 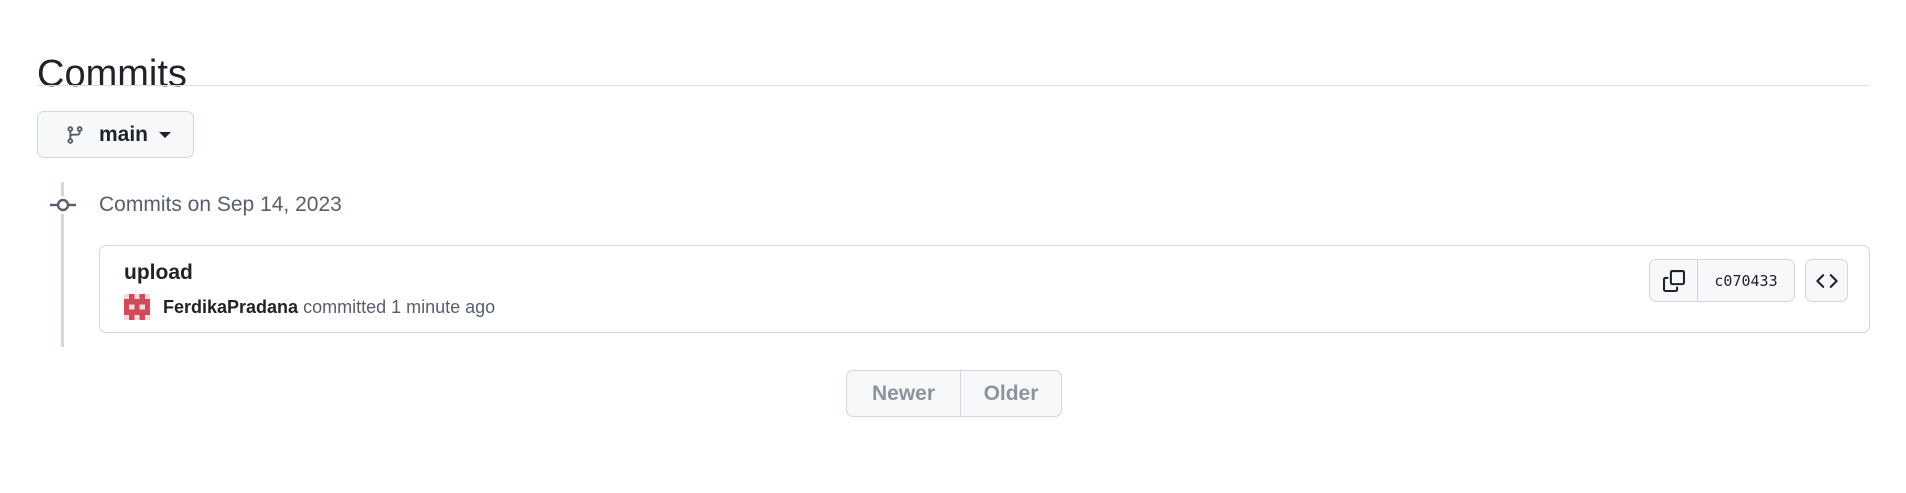 I want to click on copy-sha-button, so click(x=1674, y=280).